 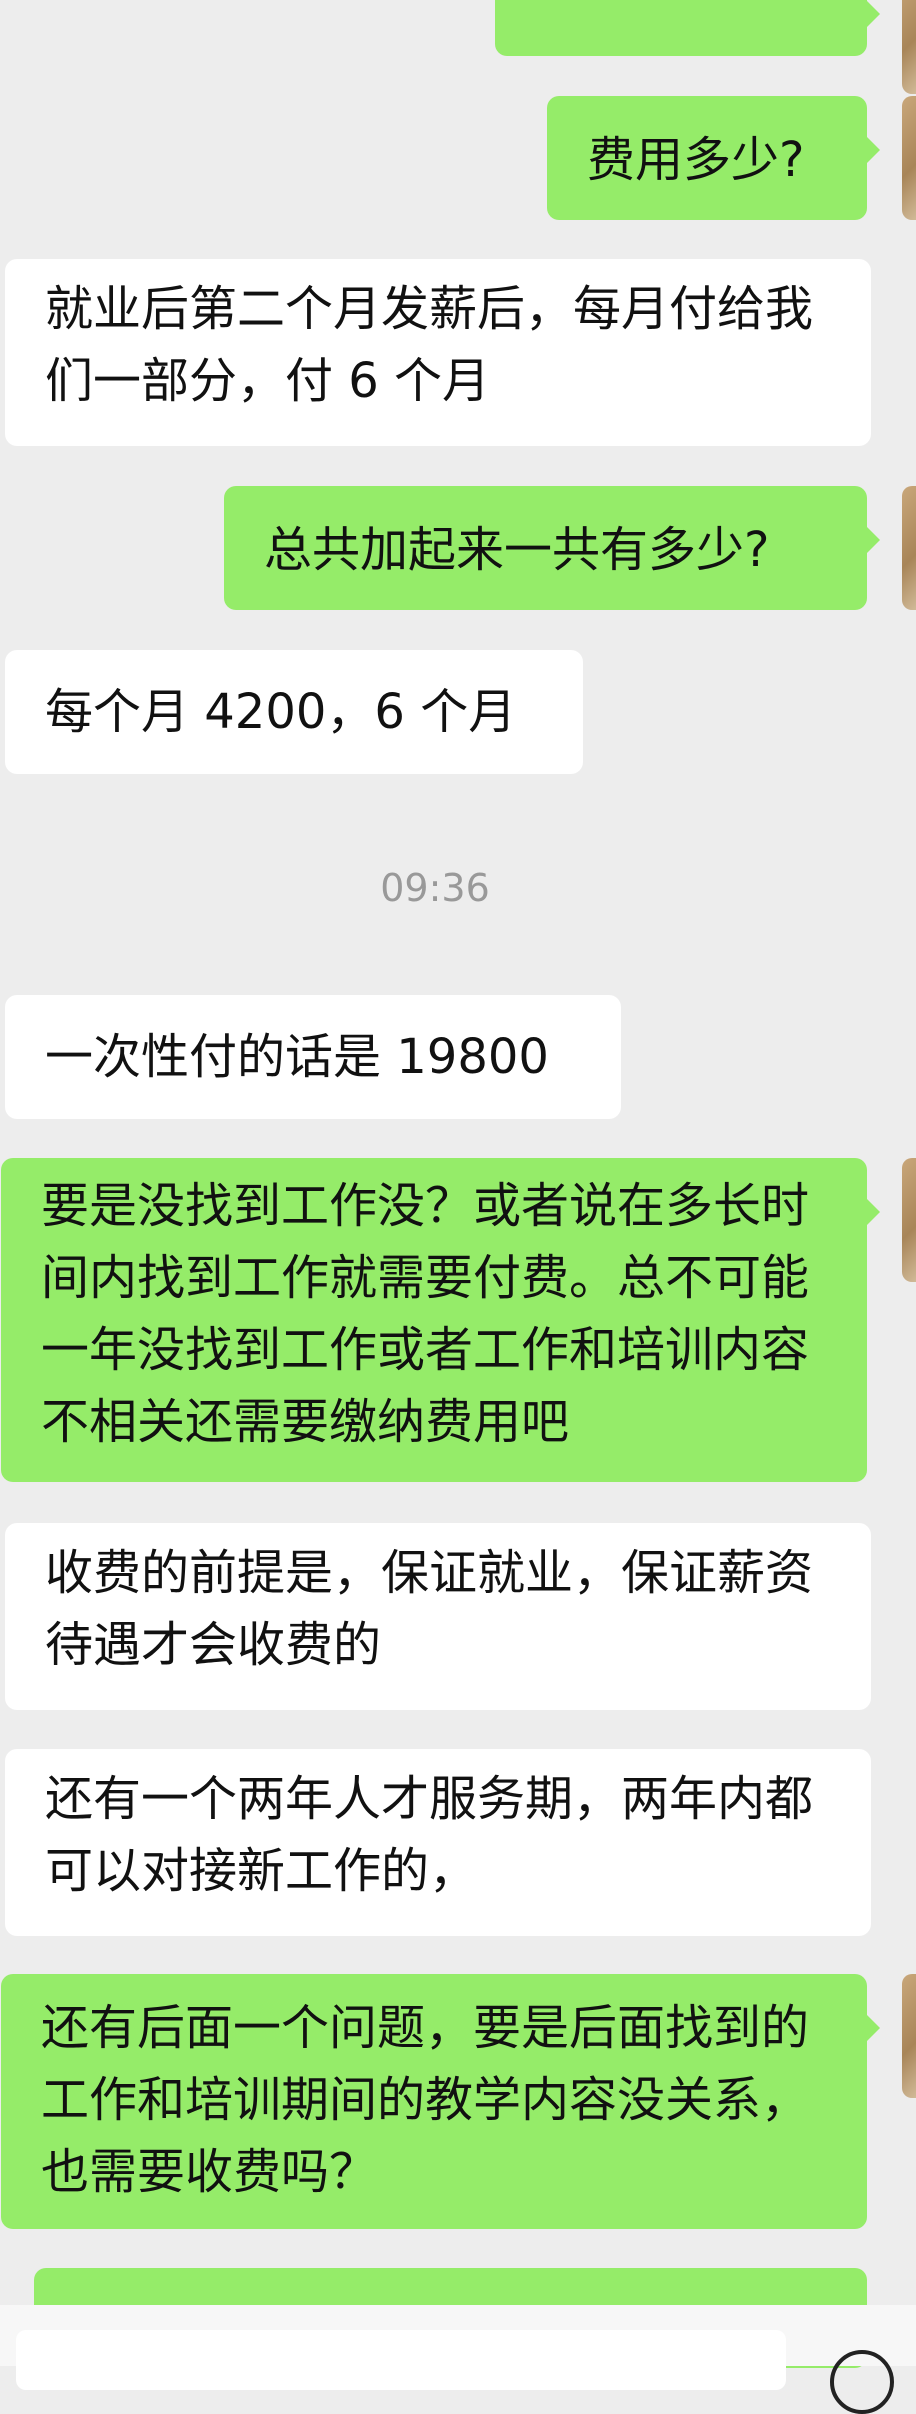 I want to click on message-bubble-incoming: 就业后第二个月发薪后，每月付给我们一部分，付 6 个月, so click(x=438, y=352).